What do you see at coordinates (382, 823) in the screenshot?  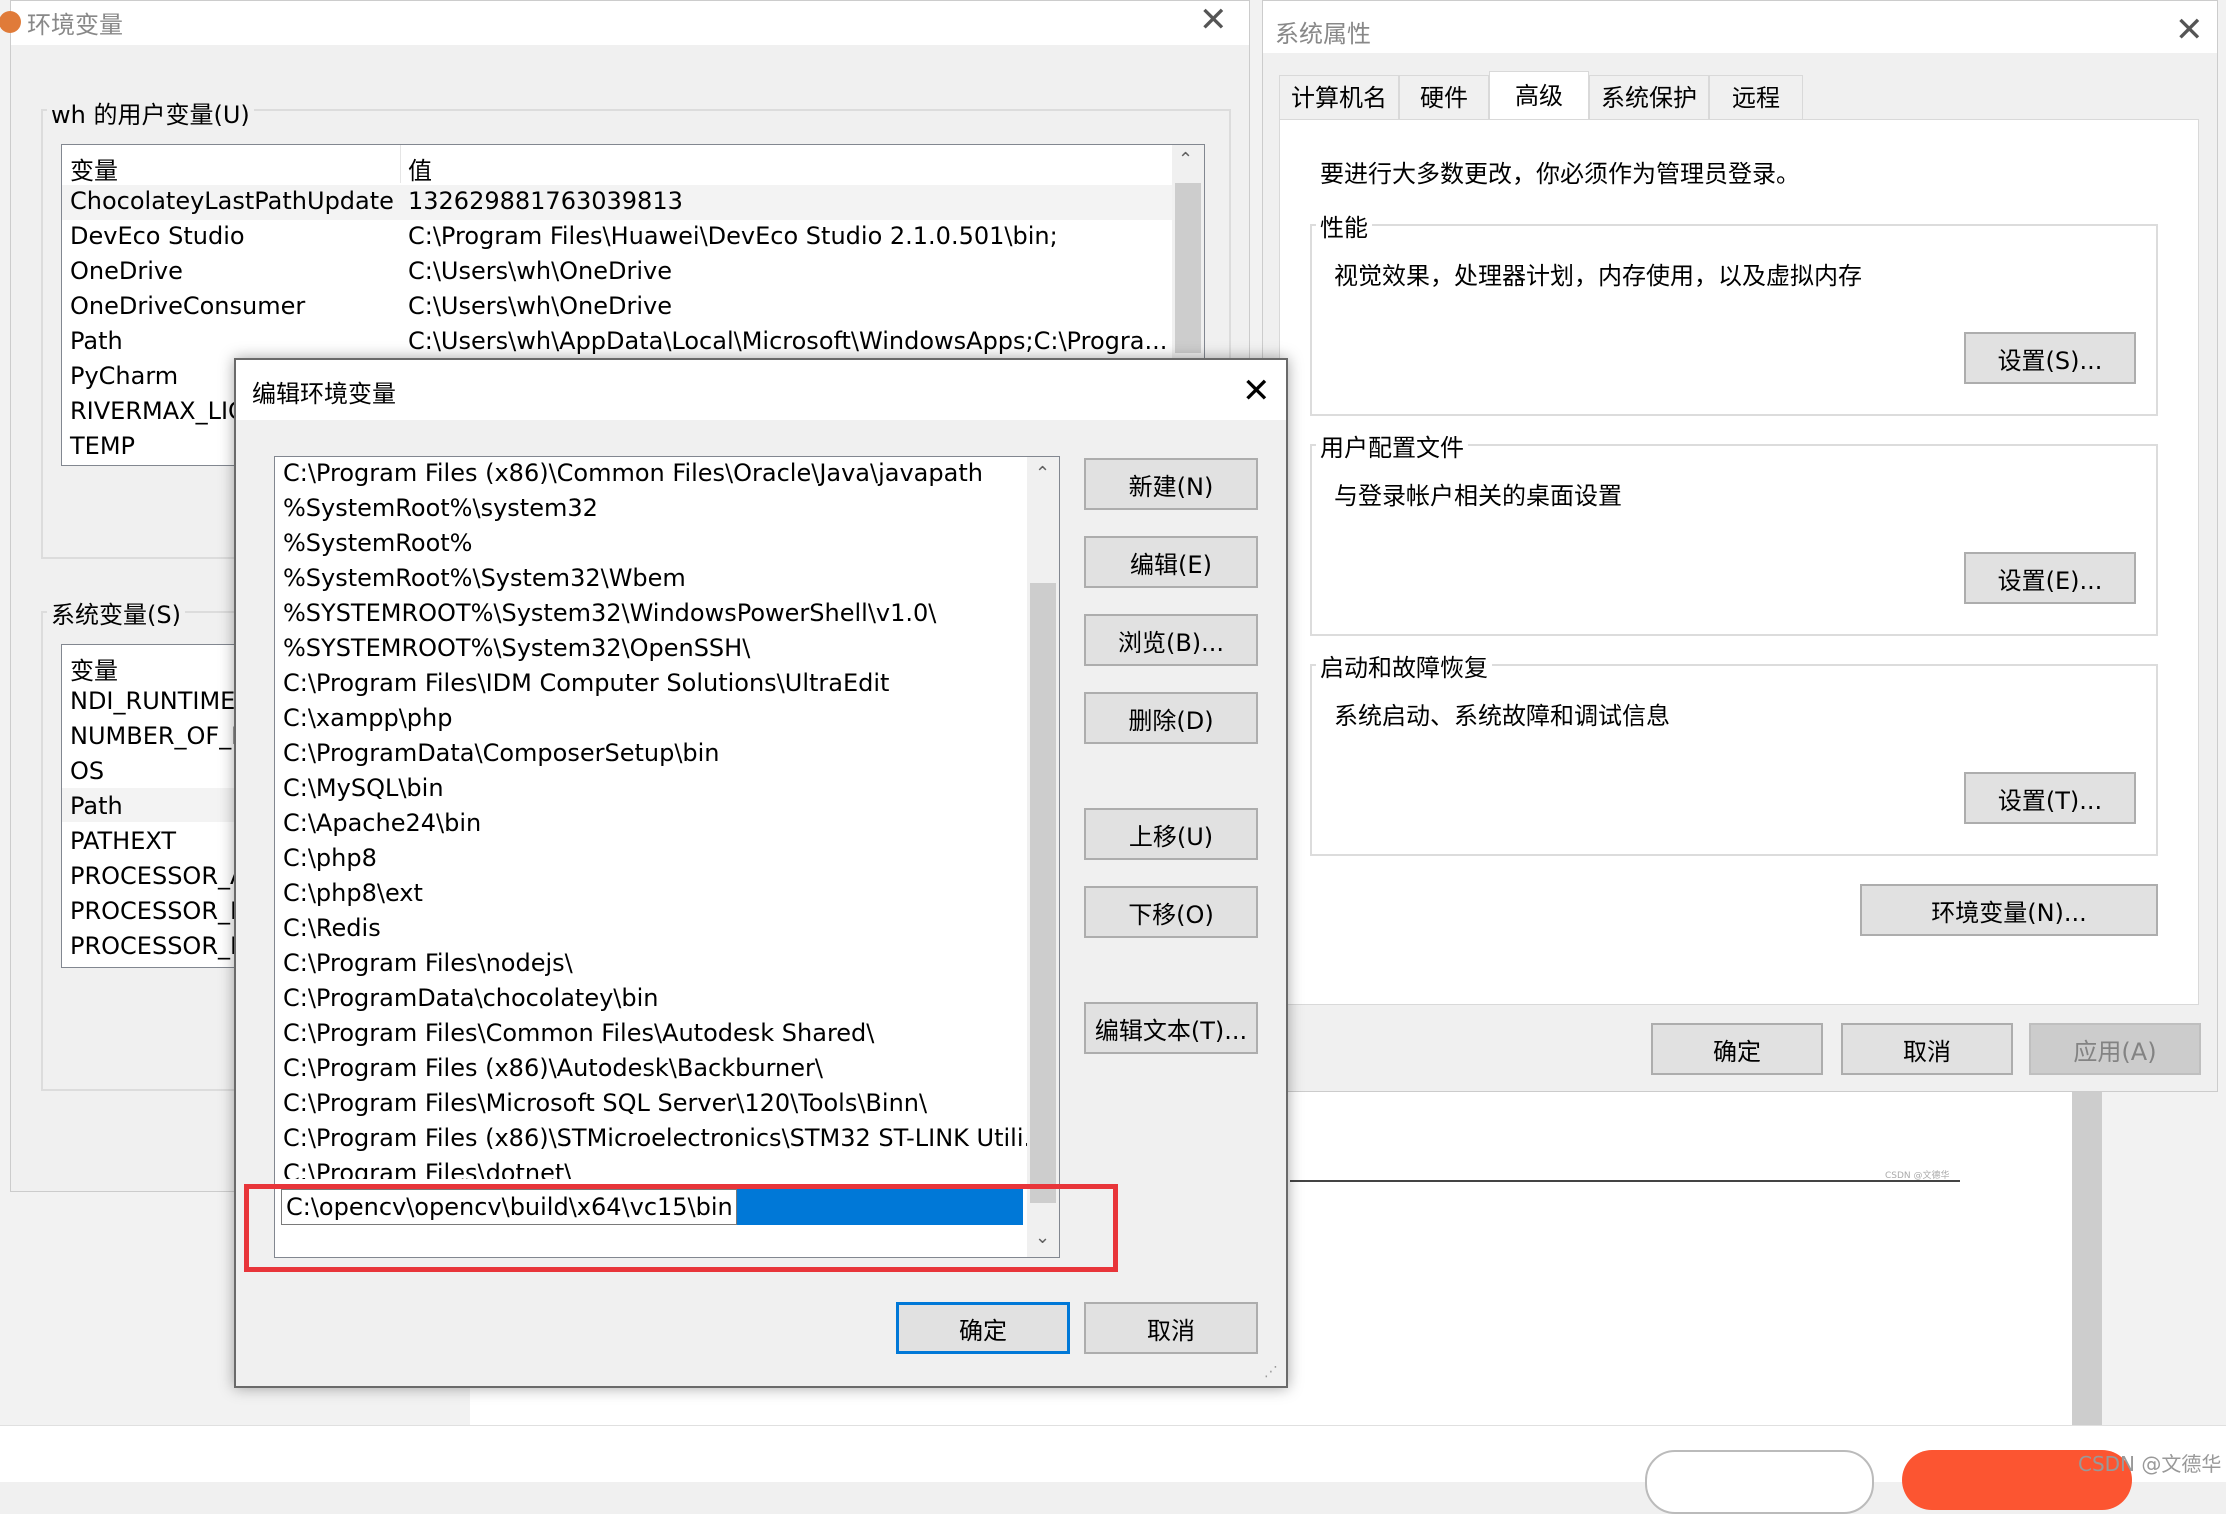 I see `list-item: C:\Apache24\bin` at bounding box center [382, 823].